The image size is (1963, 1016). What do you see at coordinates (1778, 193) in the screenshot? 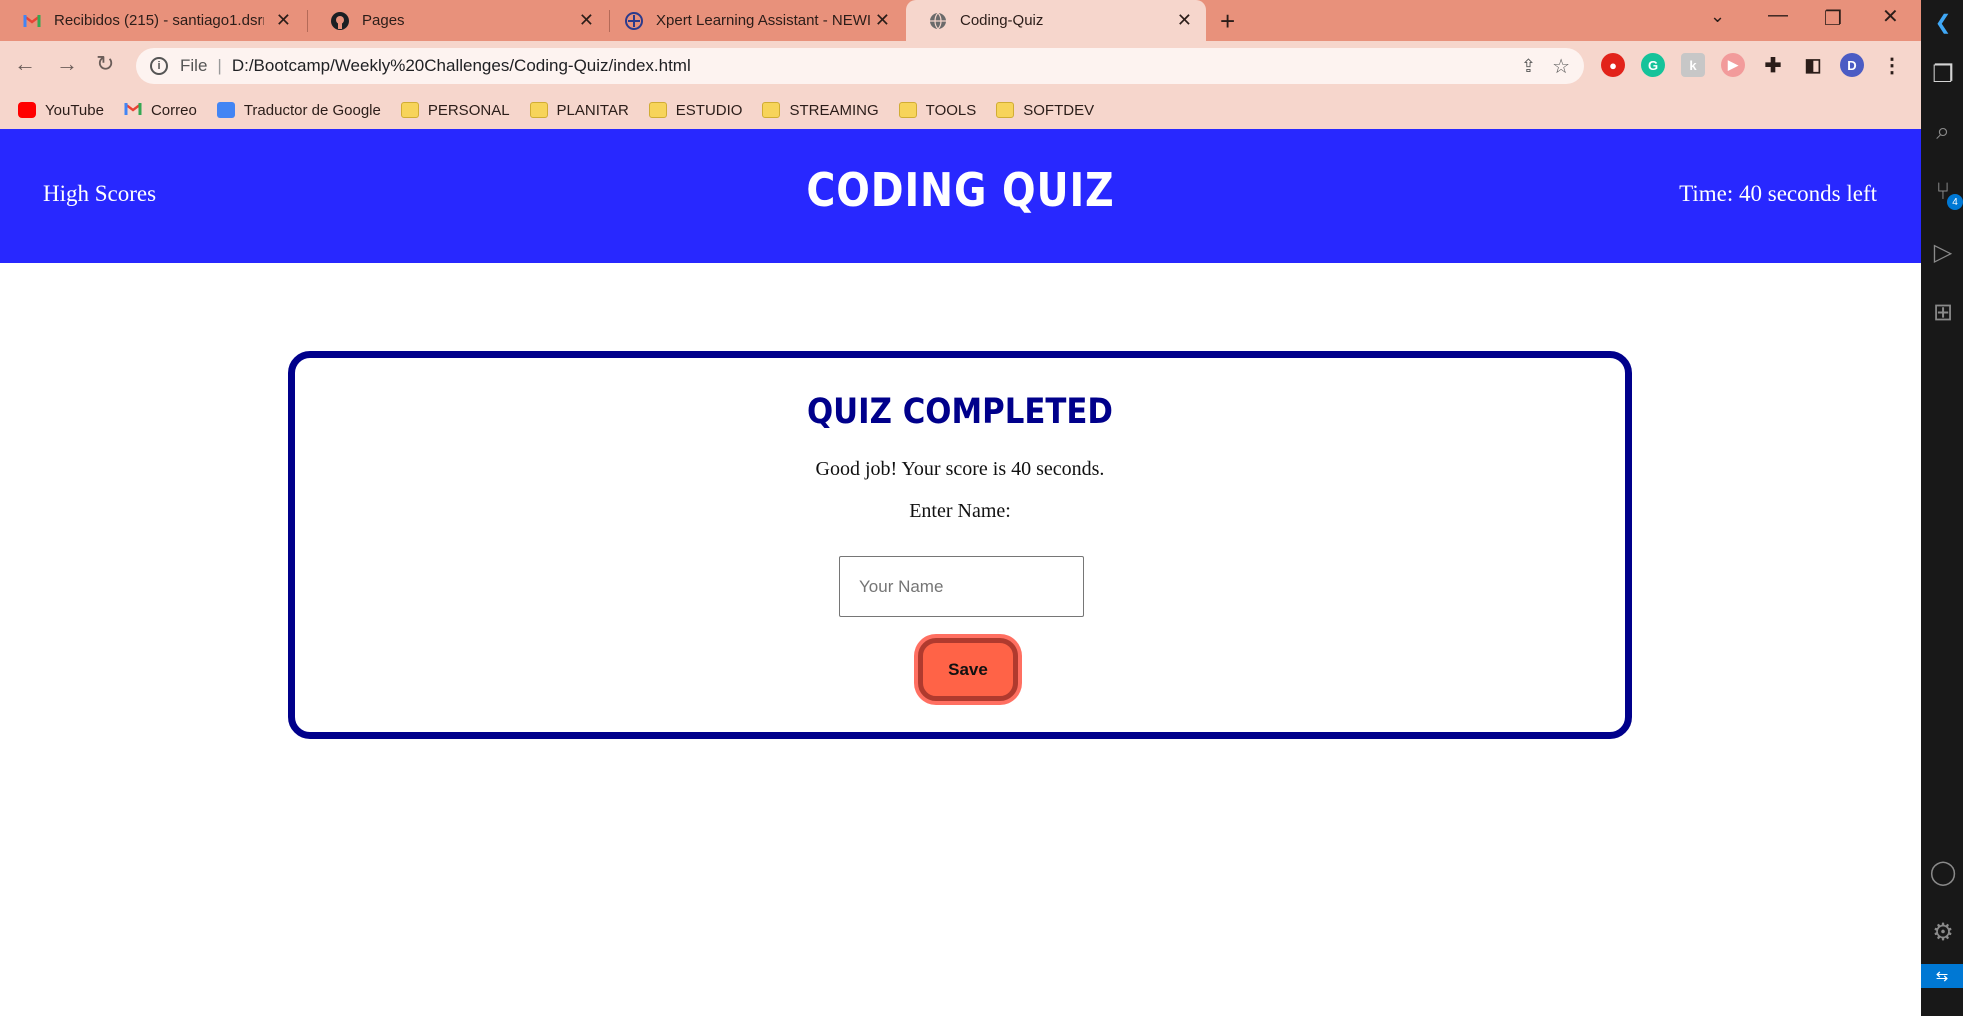
I see `timer-text: Time: 40 seconds left` at bounding box center [1778, 193].